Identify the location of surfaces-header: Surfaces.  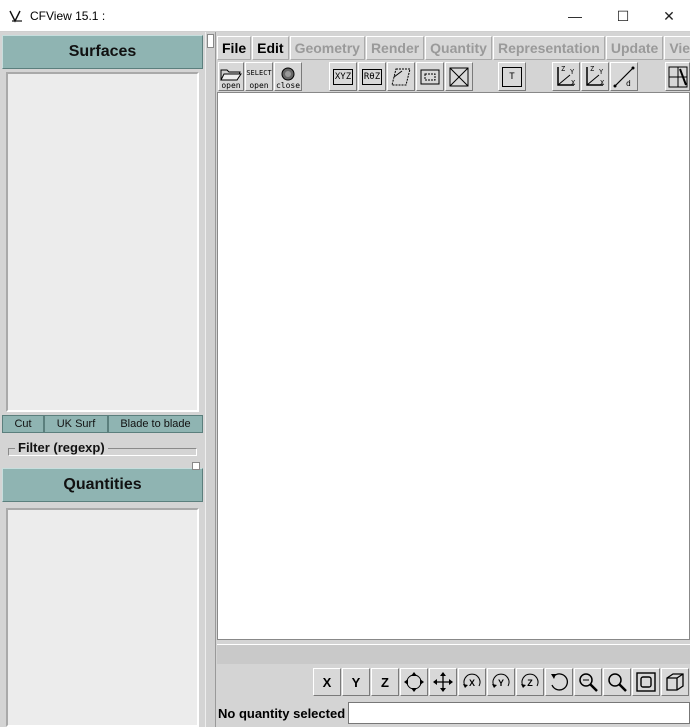
(102, 52).